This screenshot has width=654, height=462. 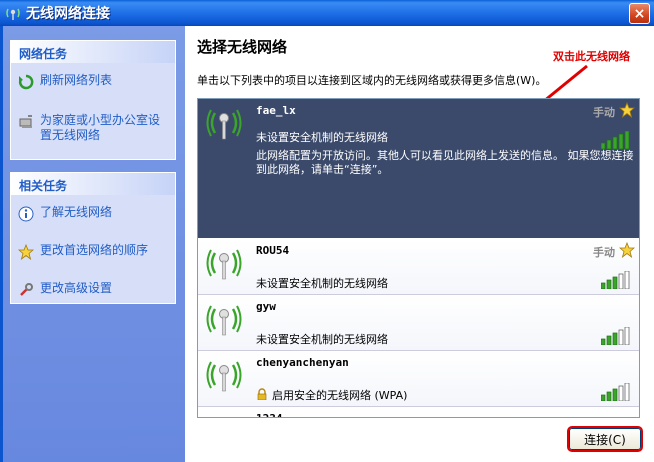 I want to click on network-ssid: chenyanchenyan, so click(x=302, y=362).